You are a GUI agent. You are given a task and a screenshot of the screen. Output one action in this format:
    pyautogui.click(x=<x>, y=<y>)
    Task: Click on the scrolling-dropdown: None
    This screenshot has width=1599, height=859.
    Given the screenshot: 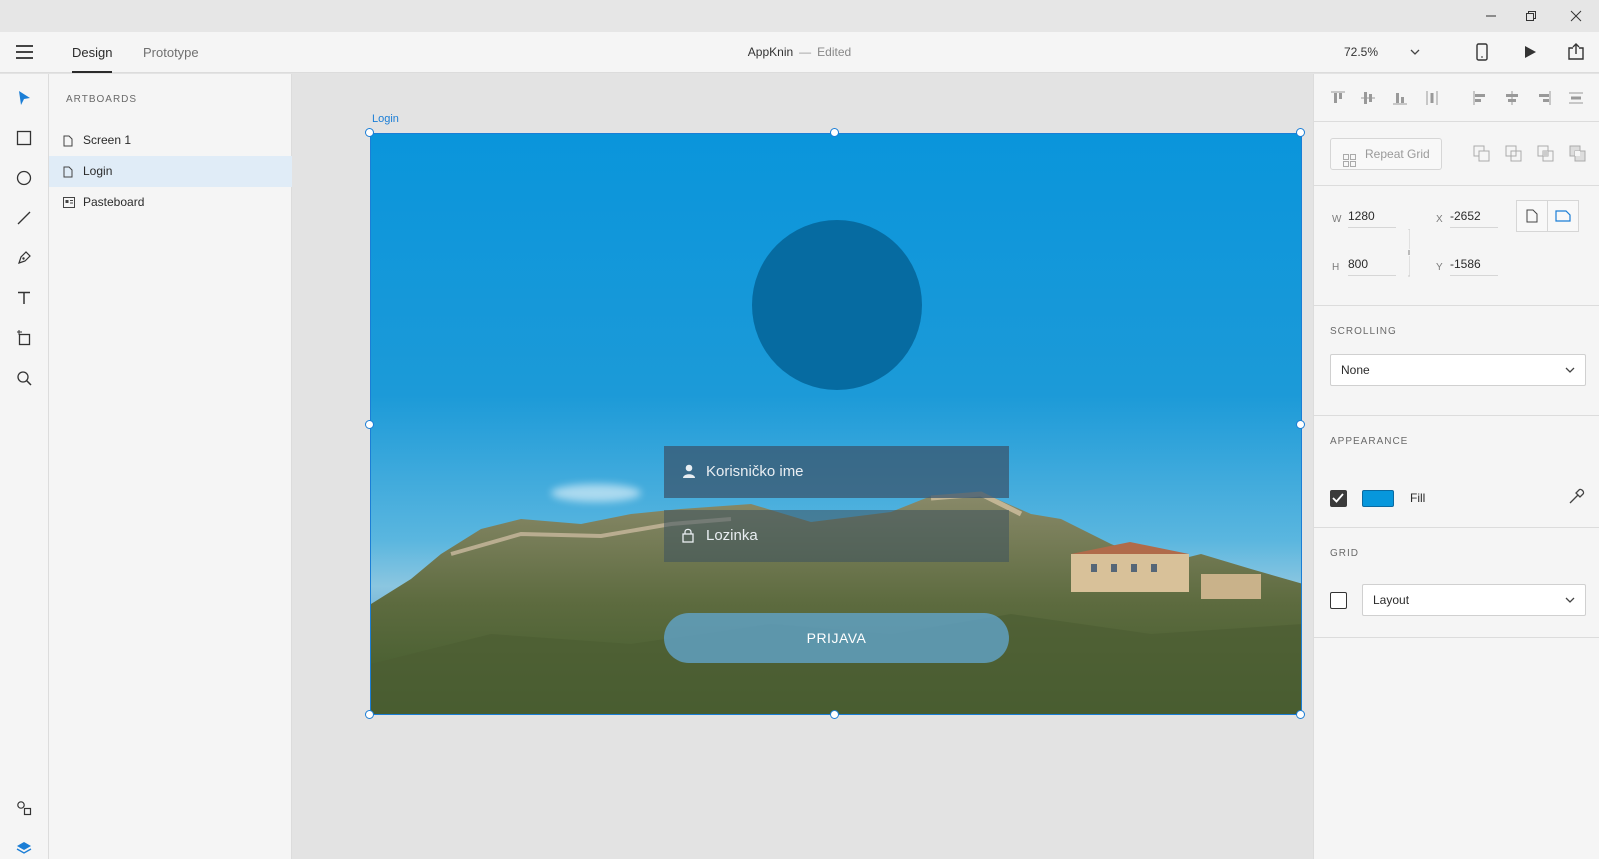 What is the action you would take?
    pyautogui.click(x=1458, y=370)
    